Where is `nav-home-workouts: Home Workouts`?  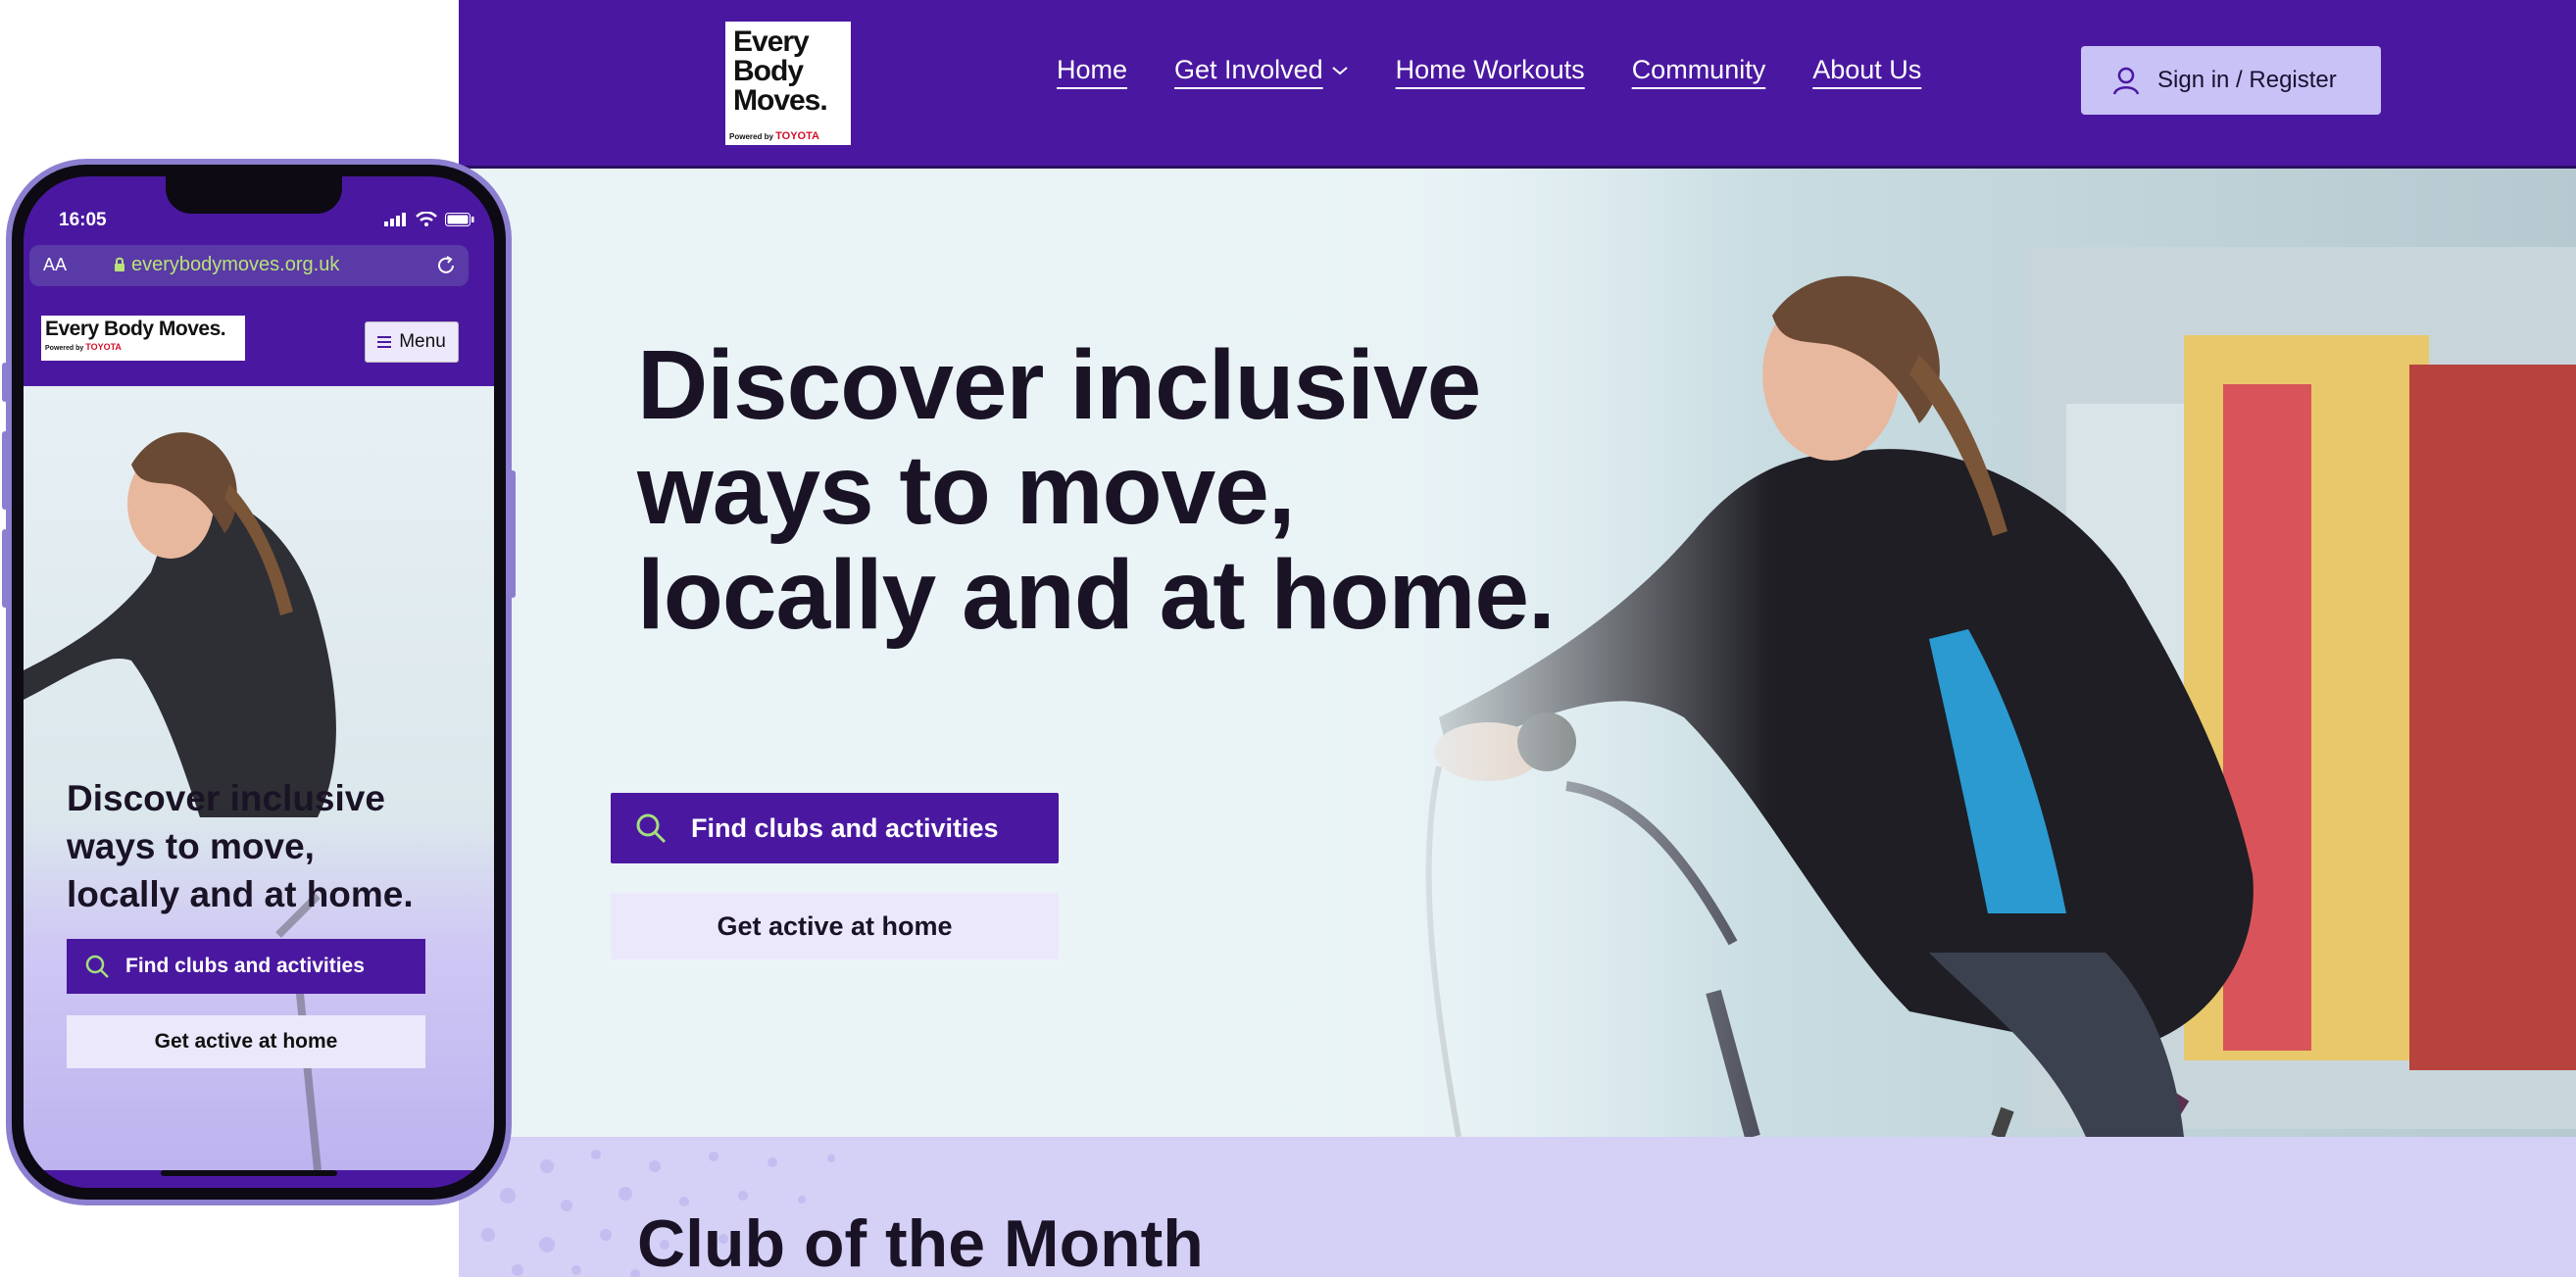
nav-home-workouts: Home Workouts is located at coordinates (1490, 70).